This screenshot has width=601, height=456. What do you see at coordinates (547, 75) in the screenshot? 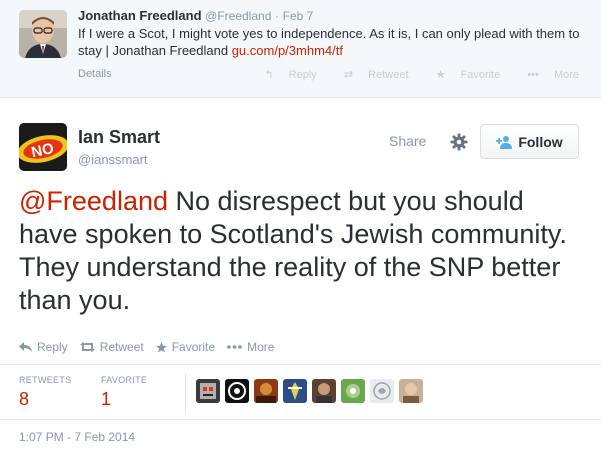
I see `parent-more-action: ••• More` at bounding box center [547, 75].